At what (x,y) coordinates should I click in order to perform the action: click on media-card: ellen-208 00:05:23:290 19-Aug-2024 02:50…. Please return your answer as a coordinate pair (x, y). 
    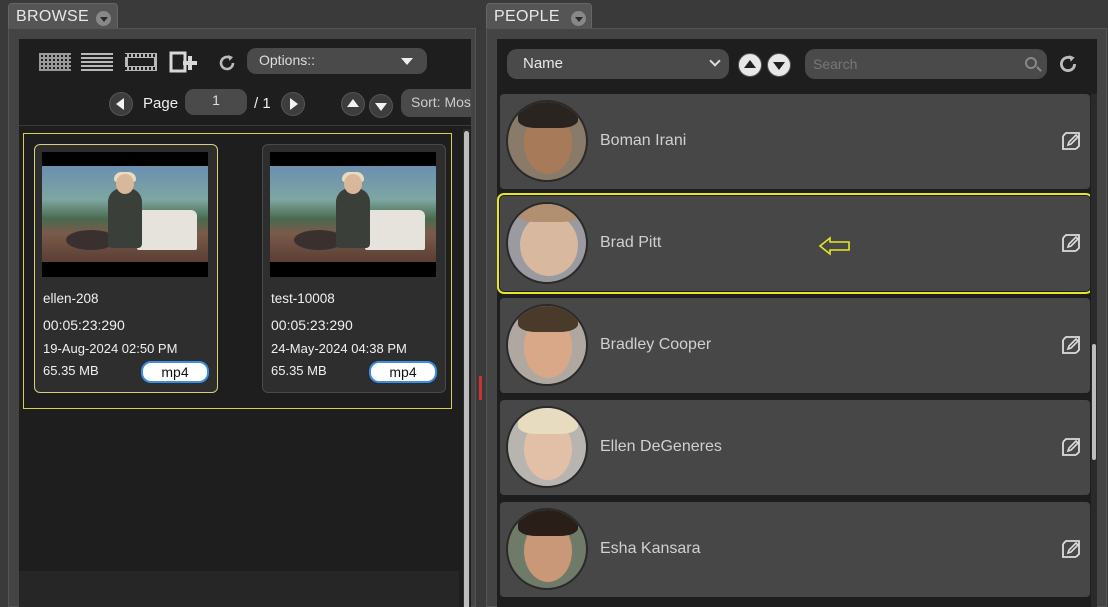
    Looking at the image, I should click on (126, 268).